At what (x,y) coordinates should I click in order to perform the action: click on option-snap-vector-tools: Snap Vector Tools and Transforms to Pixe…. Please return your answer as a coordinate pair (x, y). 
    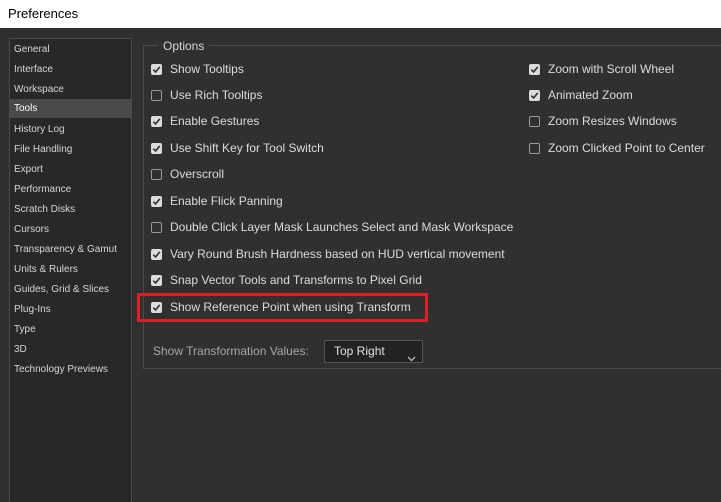
    Looking at the image, I should click on (286, 280).